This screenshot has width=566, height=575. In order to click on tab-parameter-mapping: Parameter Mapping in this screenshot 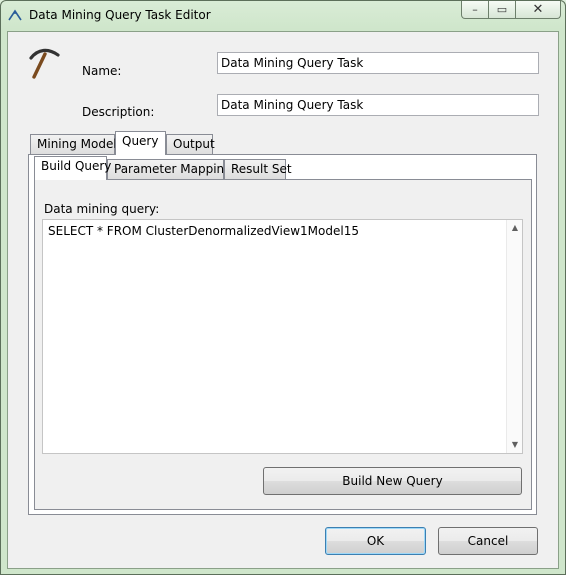, I will do `click(169, 169)`.